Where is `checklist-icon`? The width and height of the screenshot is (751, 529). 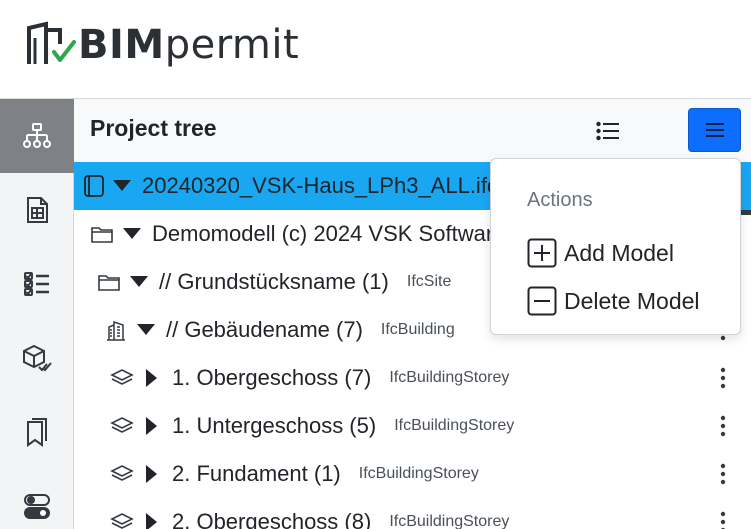 checklist-icon is located at coordinates (36, 284).